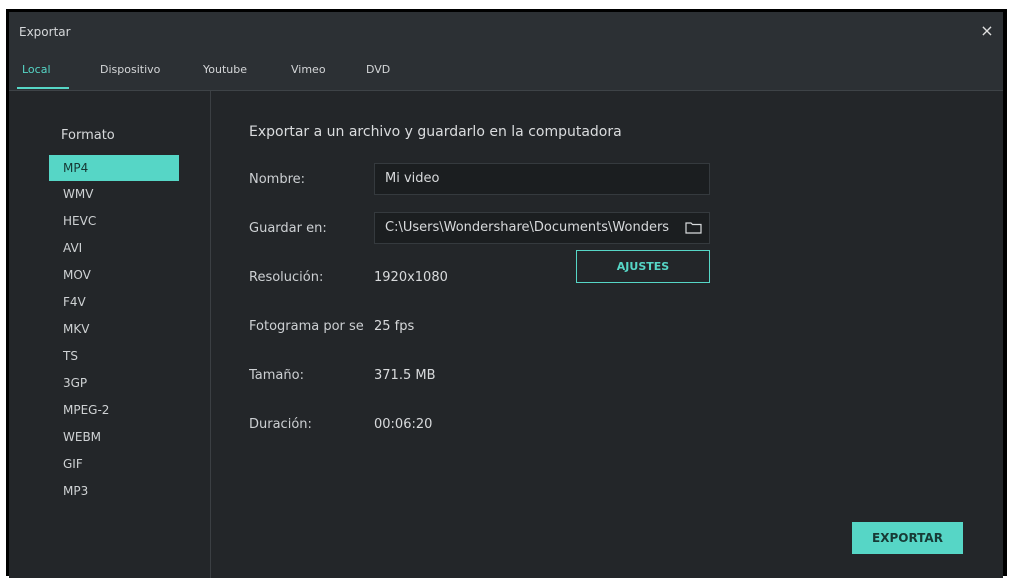 The width and height of the screenshot is (1010, 581). Describe the element at coordinates (378, 69) in the screenshot. I see `tab-dvd: DVD` at that location.